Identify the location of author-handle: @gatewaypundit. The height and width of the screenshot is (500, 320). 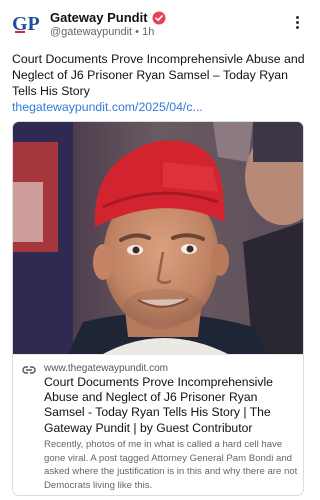
(91, 32).